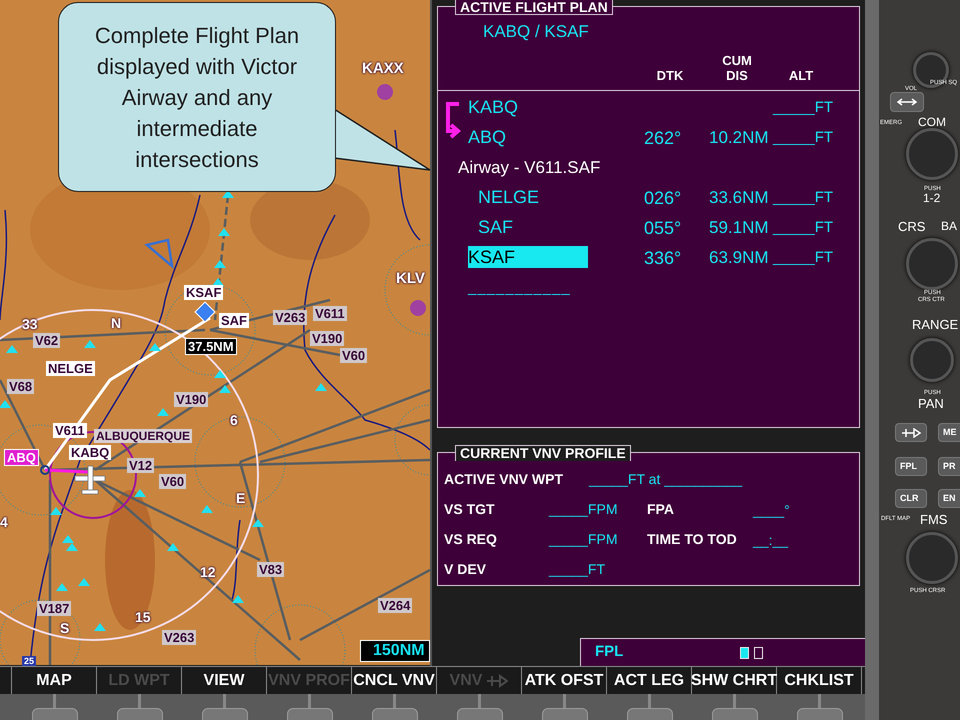 This screenshot has height=720, width=960. What do you see at coordinates (20, 386) in the screenshot?
I see `airway-label: V68` at bounding box center [20, 386].